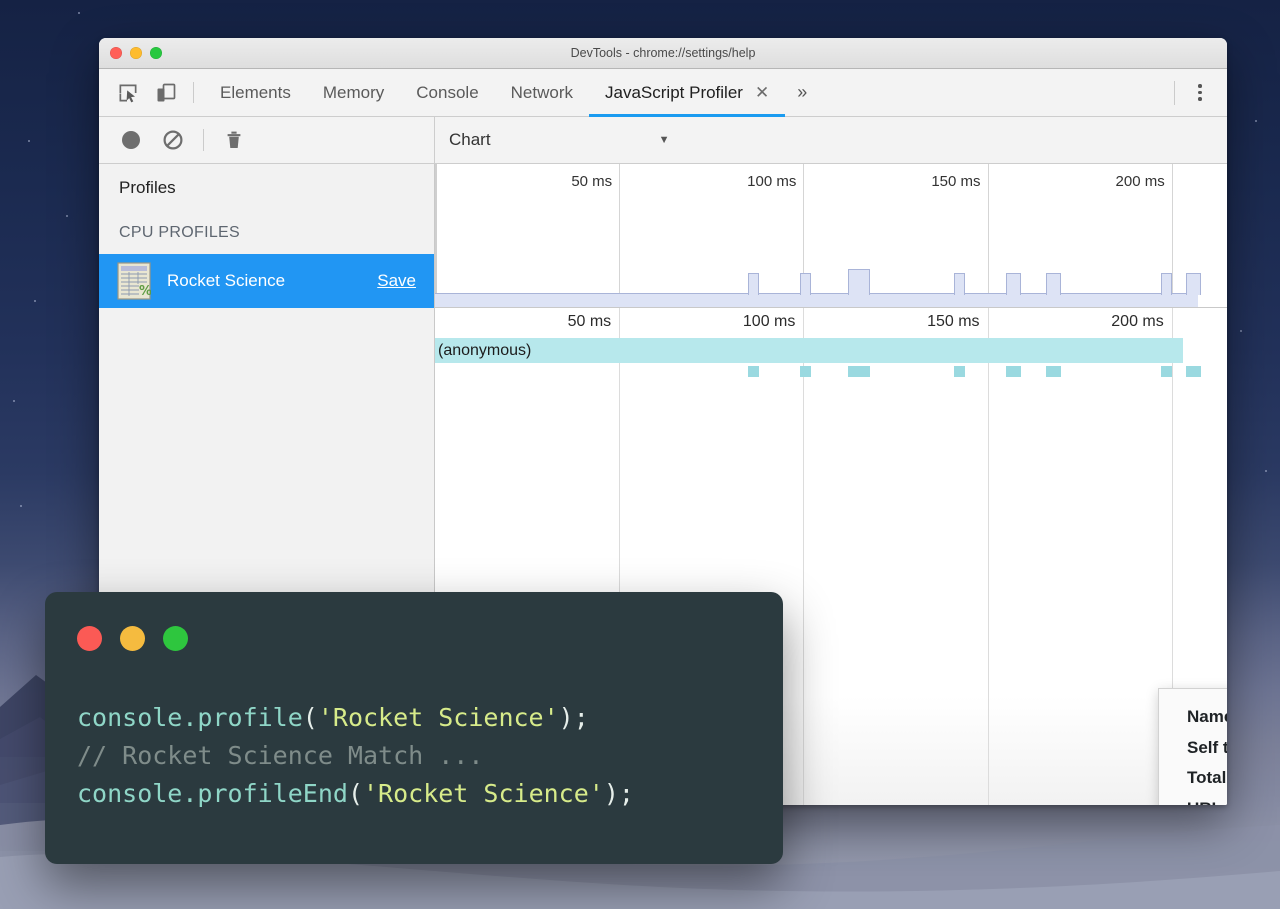 The width and height of the screenshot is (1280, 909). I want to click on tooltip-key: Self time, so click(1207, 747).